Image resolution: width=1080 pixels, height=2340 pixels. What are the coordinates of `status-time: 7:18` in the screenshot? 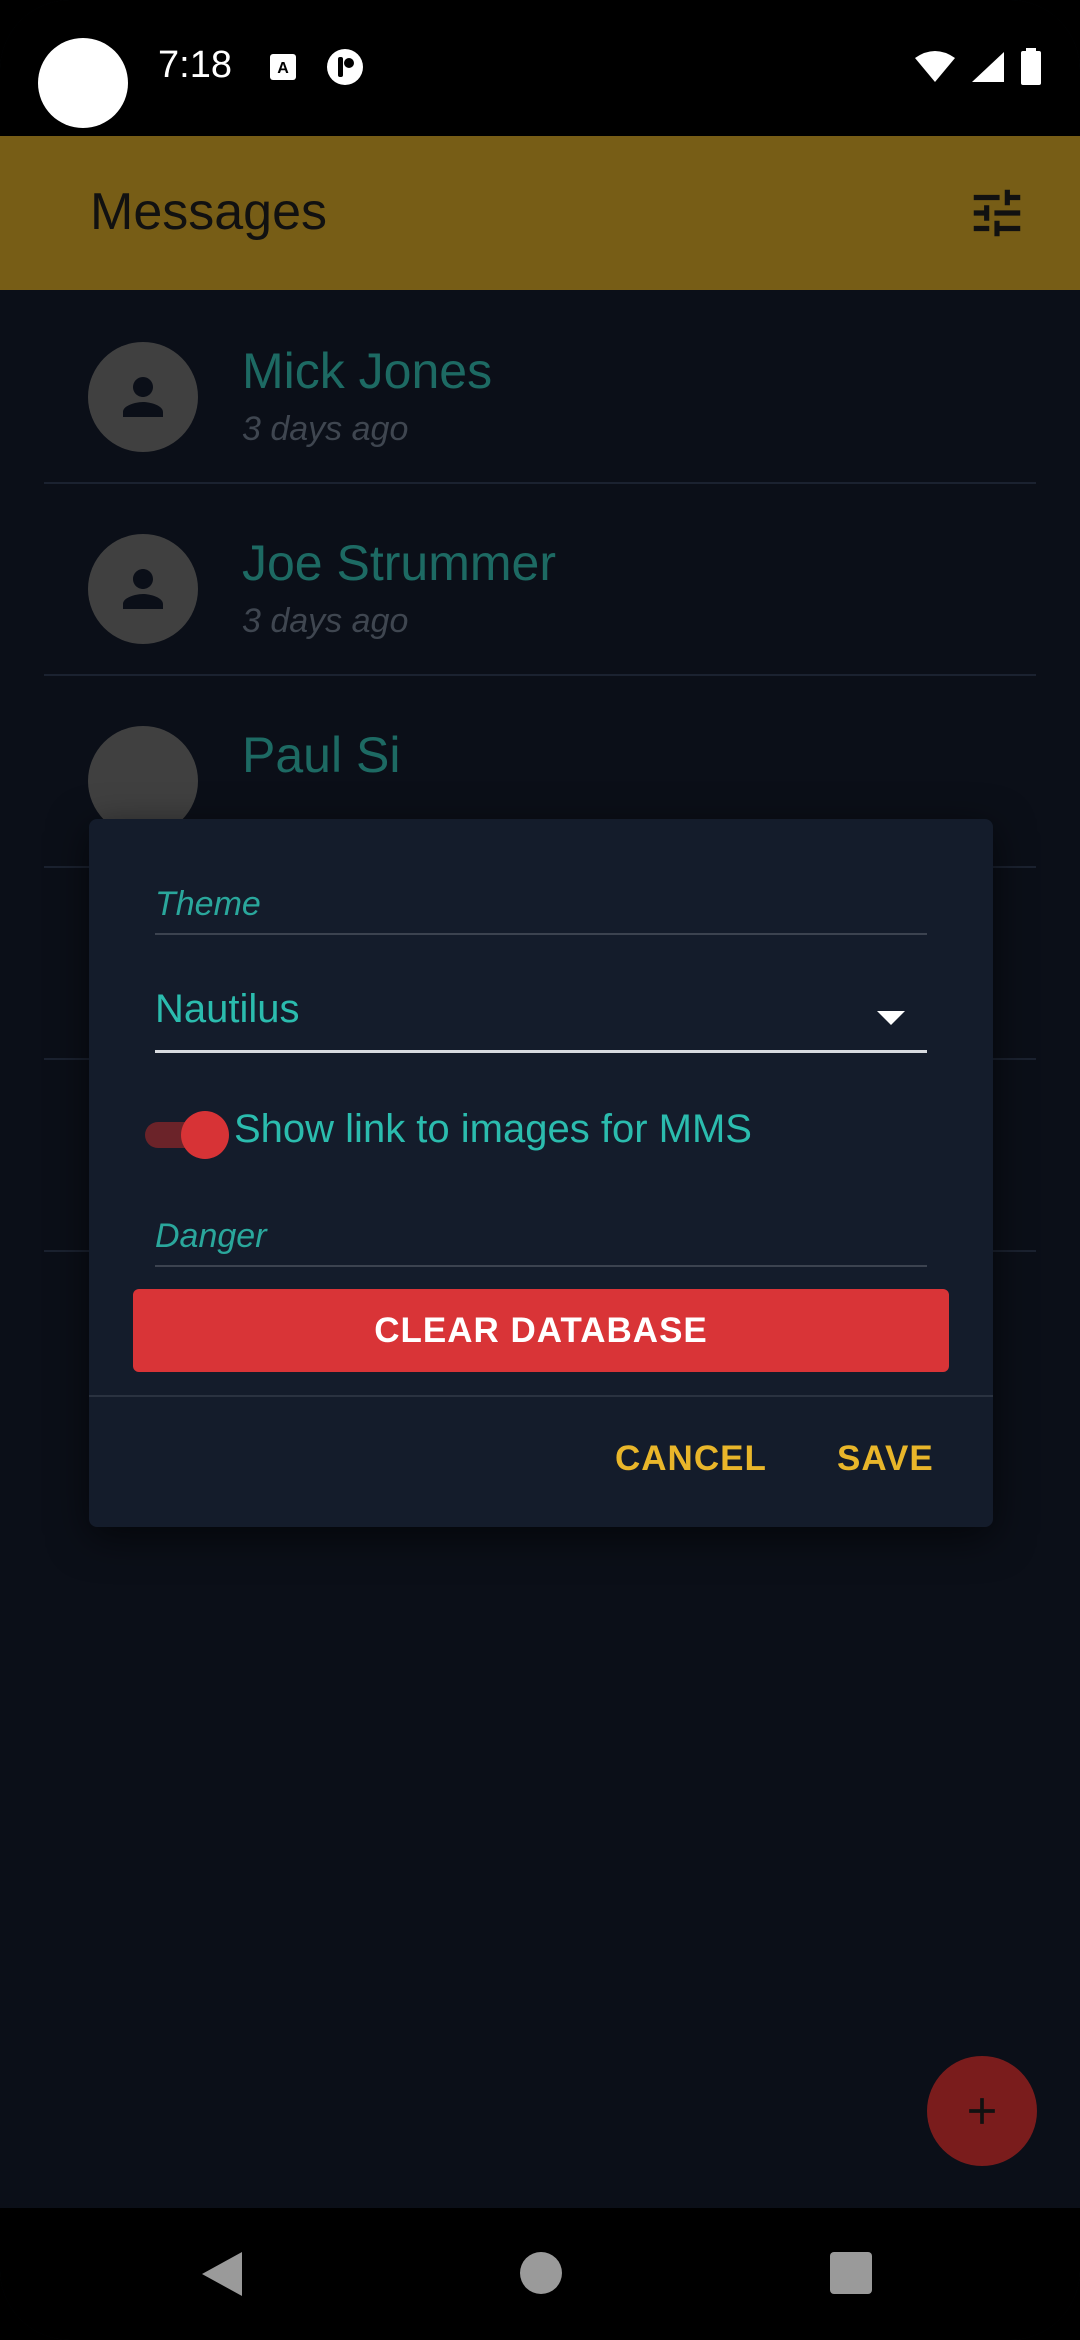 It's located at (195, 65).